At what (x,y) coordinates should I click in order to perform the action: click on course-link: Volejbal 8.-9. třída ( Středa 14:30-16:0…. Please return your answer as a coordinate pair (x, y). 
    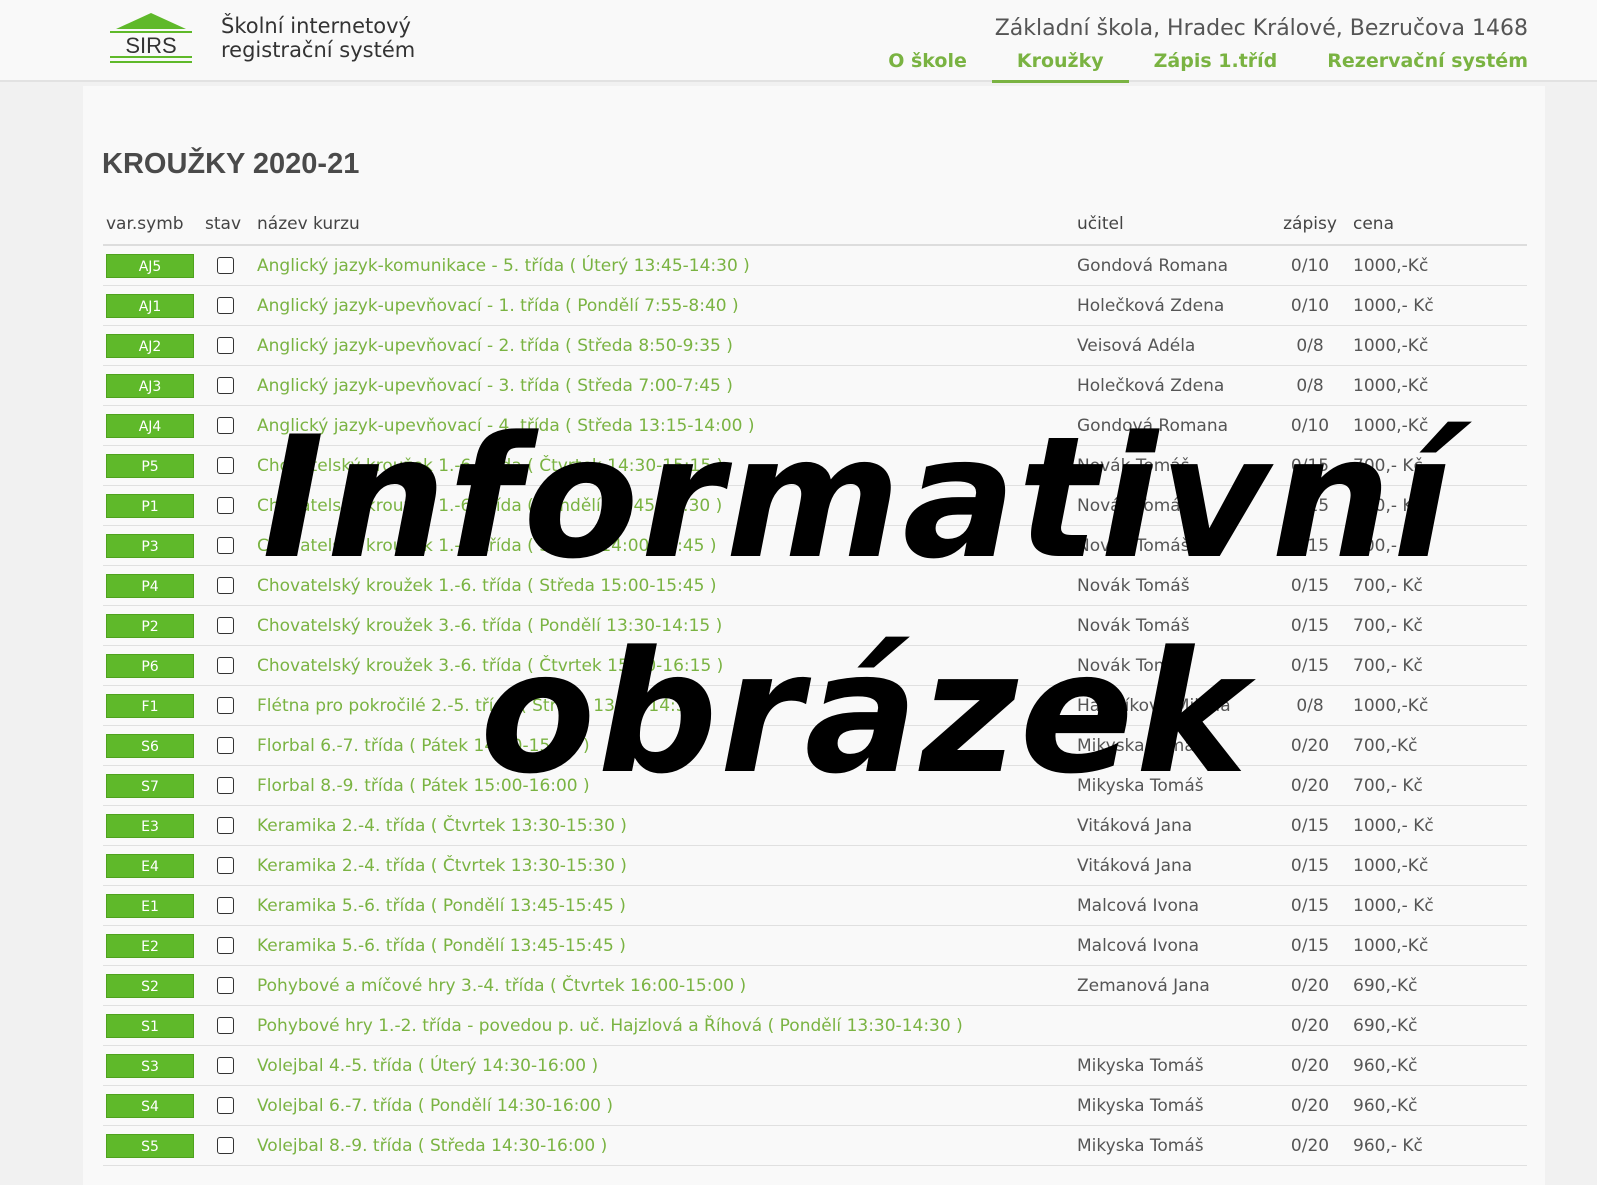
    Looking at the image, I should click on (432, 1146).